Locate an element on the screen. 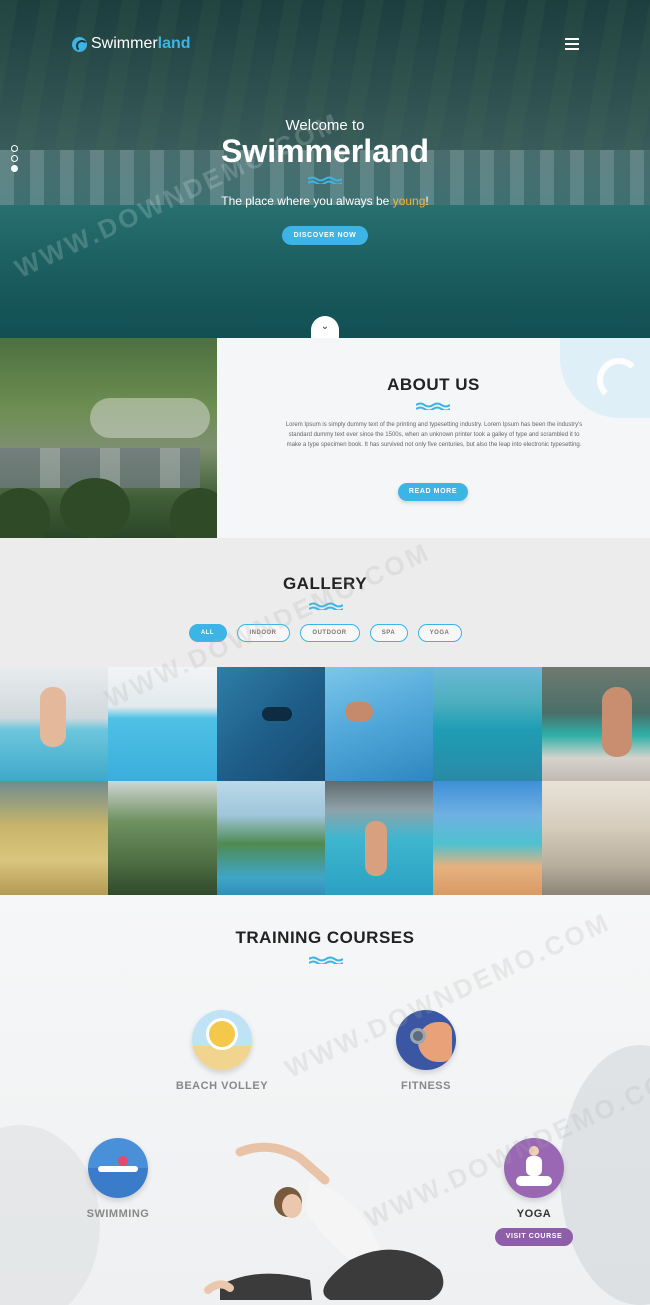 This screenshot has width=650, height=1305. gallery-image-water-slide is located at coordinates (379, 724).